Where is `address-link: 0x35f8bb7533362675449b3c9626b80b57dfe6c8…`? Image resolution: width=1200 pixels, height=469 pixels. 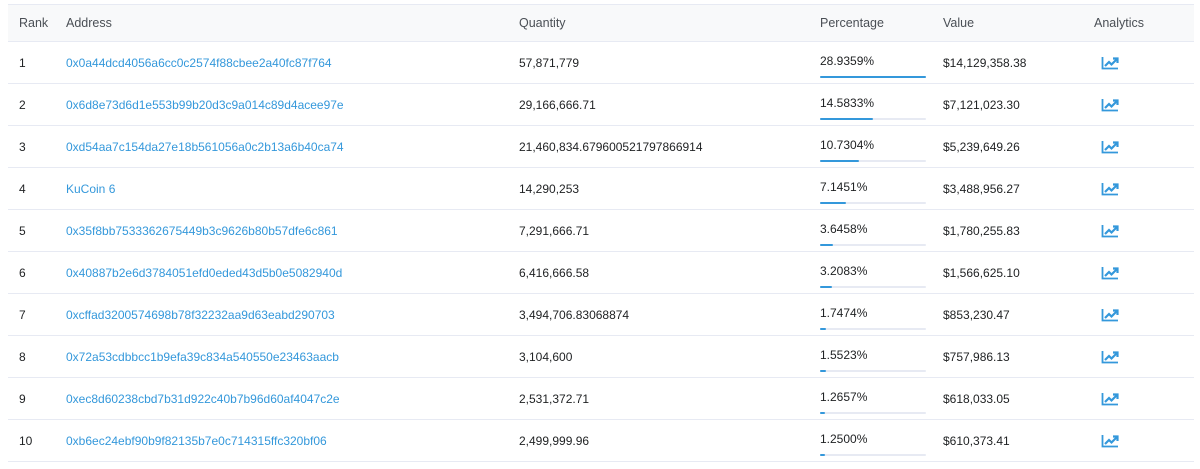 address-link: 0x35f8bb7533362675449b3c9626b80b57dfe6c8… is located at coordinates (202, 231).